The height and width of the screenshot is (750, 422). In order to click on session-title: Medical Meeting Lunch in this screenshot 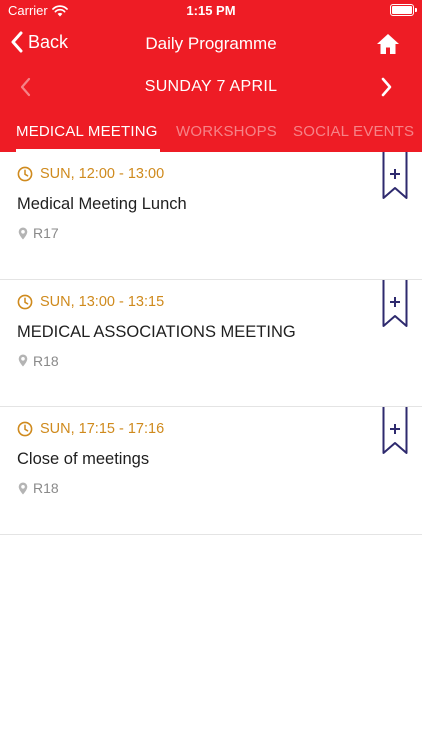, I will do `click(102, 204)`.